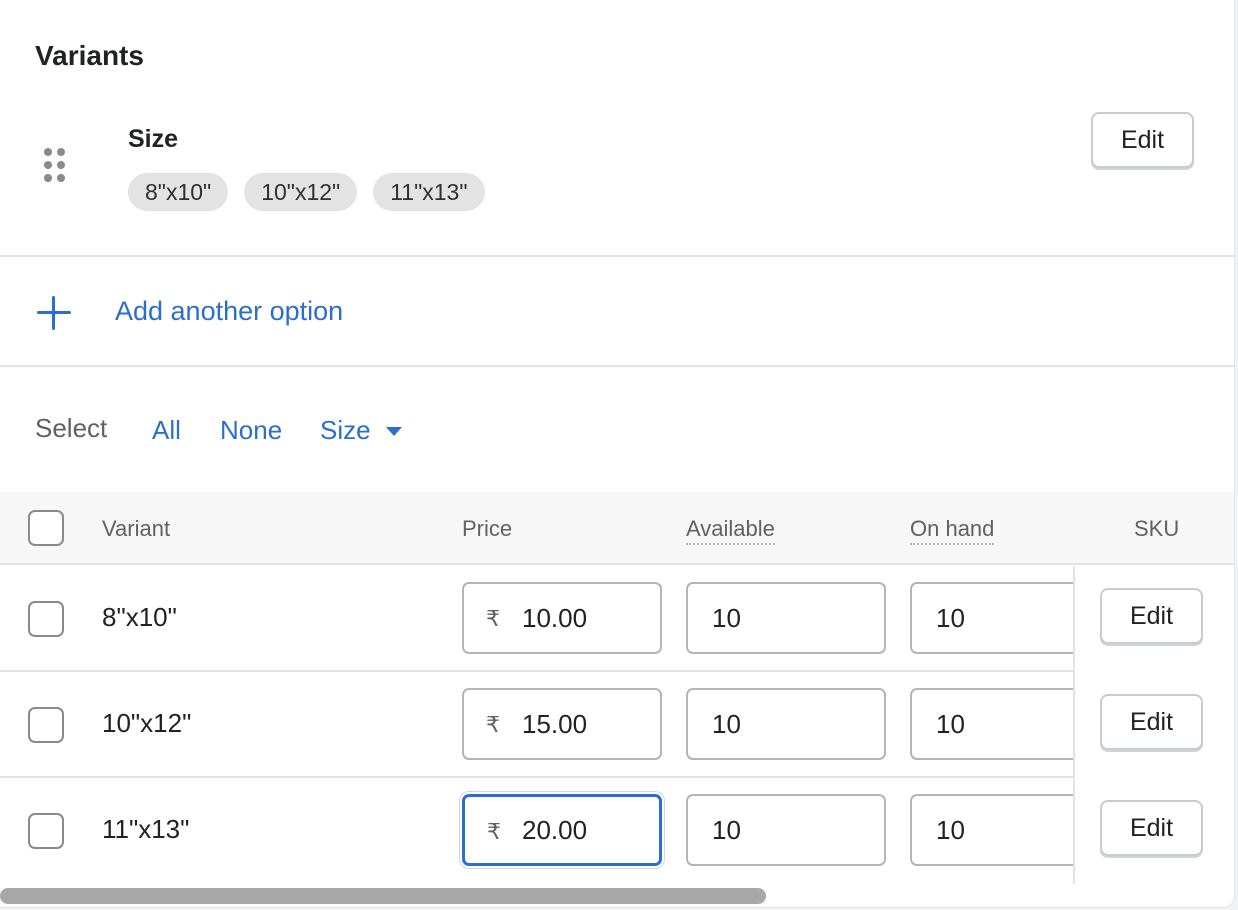 The height and width of the screenshot is (910, 1238). What do you see at coordinates (139, 617) in the screenshot?
I see `variant-name: 8"x10"` at bounding box center [139, 617].